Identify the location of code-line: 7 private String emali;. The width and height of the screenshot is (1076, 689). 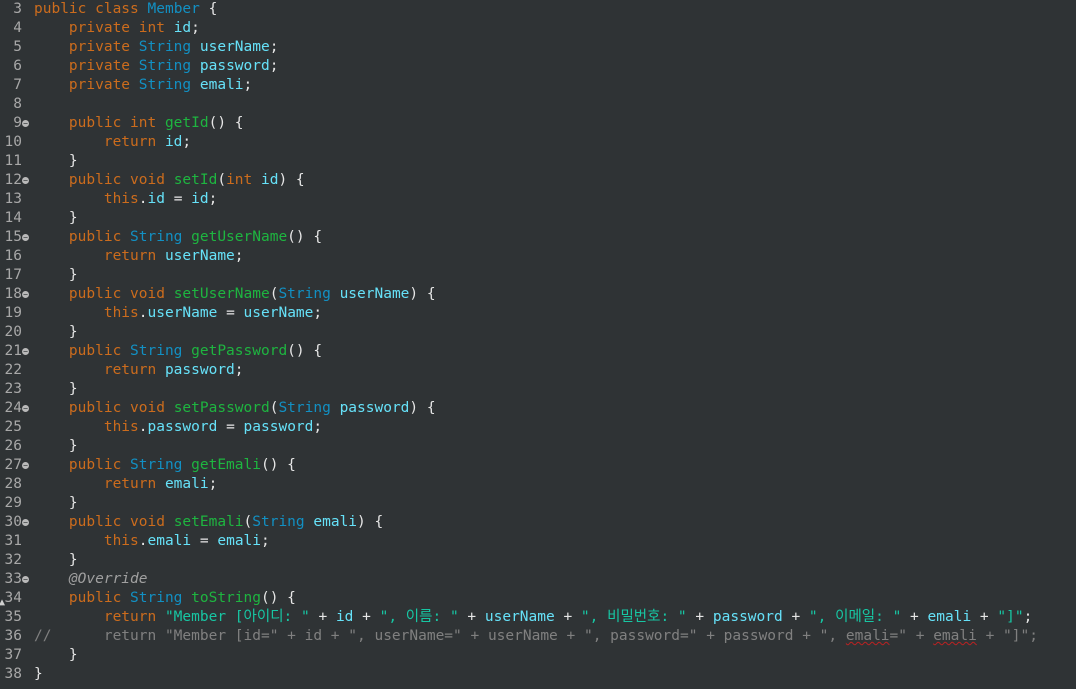
(538, 85).